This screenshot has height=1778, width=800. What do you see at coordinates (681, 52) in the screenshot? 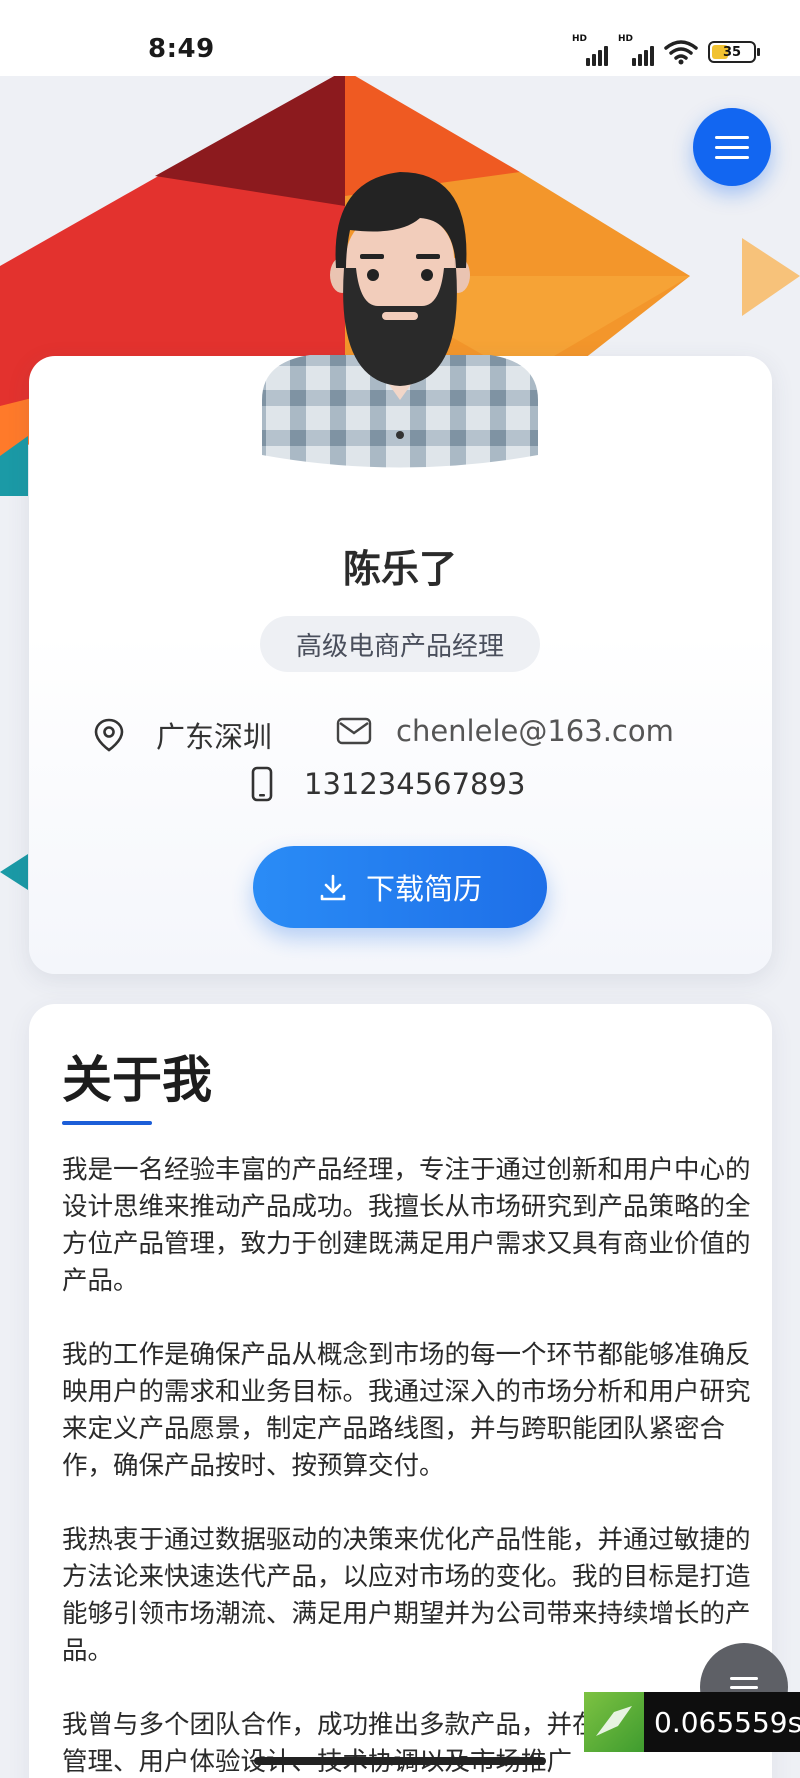
I see `wifi-icon` at bounding box center [681, 52].